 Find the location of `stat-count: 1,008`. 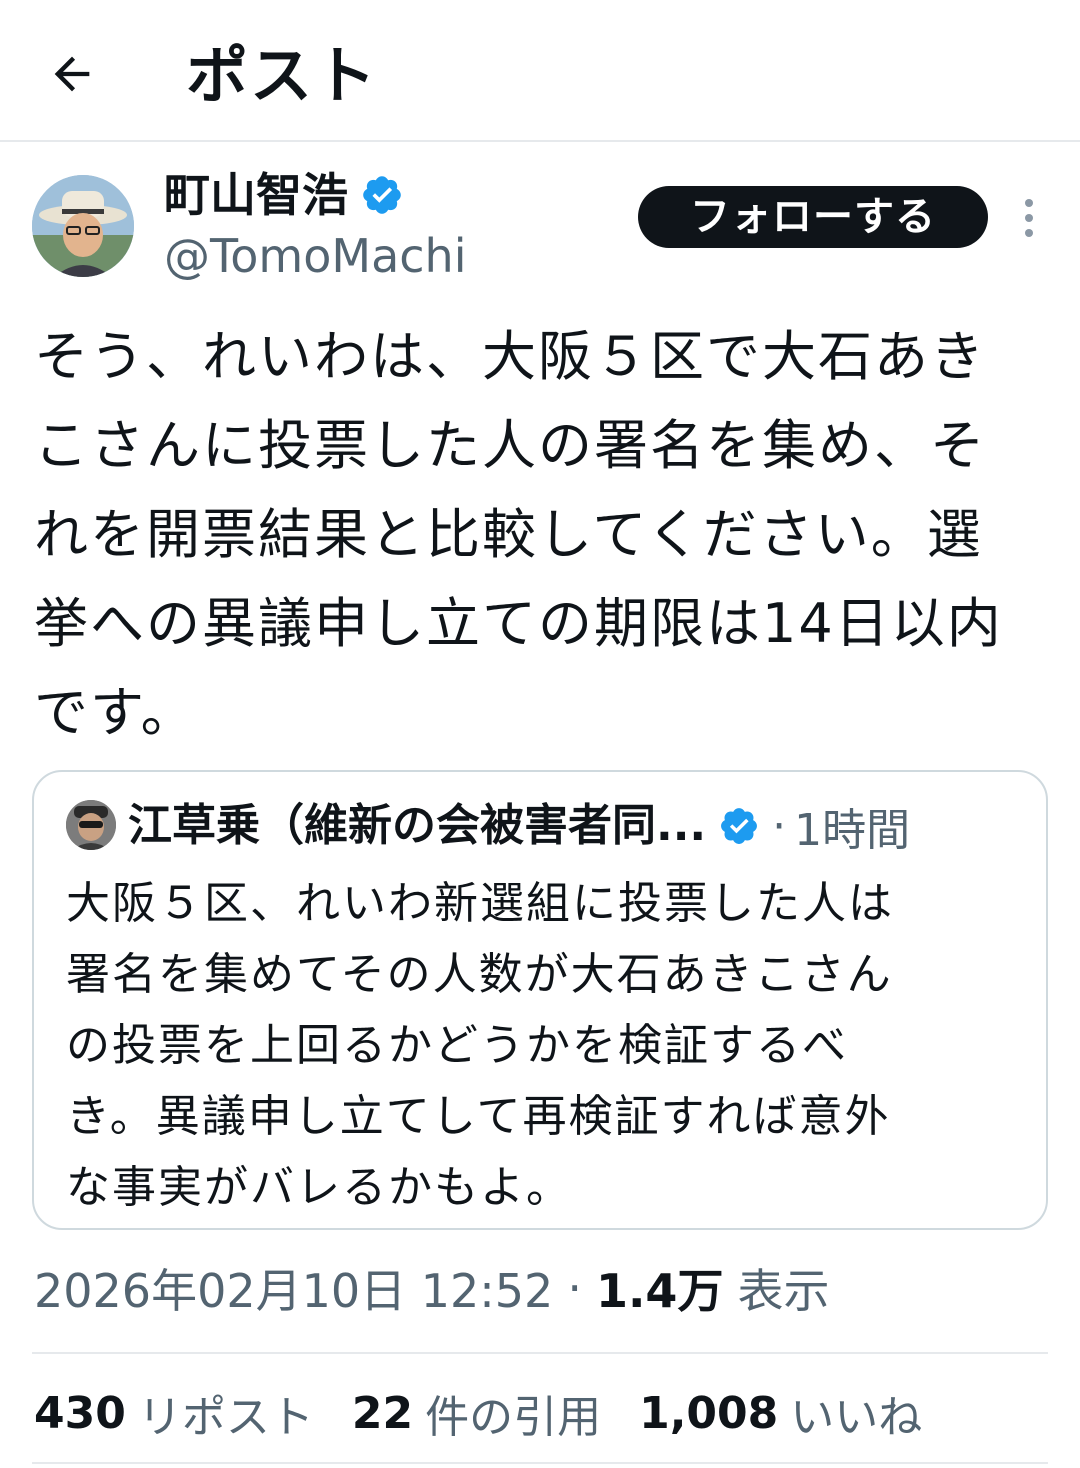

stat-count: 1,008 is located at coordinates (709, 1413).